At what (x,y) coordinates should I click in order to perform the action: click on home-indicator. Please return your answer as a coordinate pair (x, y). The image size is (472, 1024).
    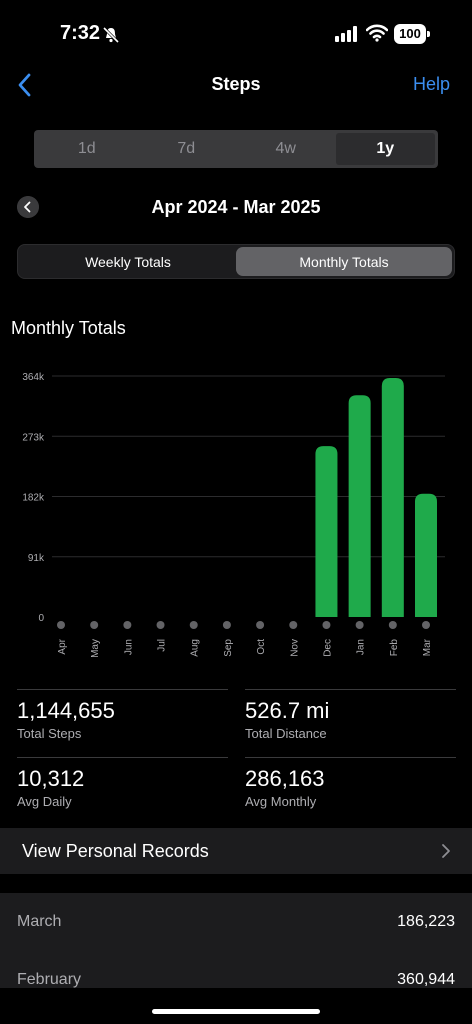
    Looking at the image, I should click on (236, 1011).